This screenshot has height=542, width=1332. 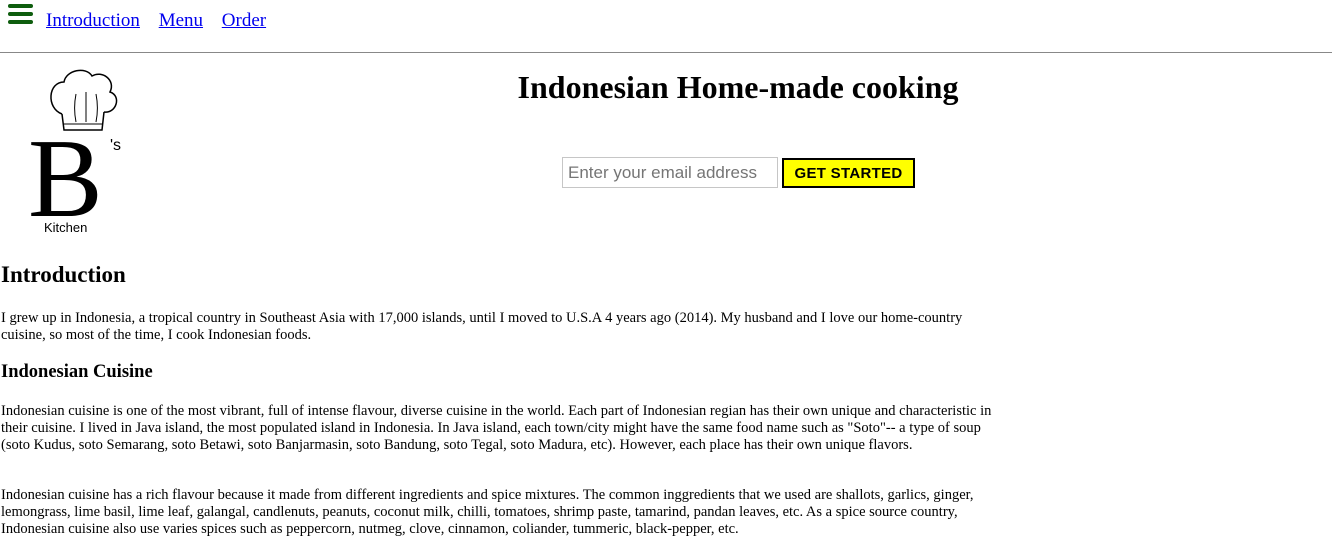 I want to click on top-nav: Introduction Menu Order, so click(x=666, y=27).